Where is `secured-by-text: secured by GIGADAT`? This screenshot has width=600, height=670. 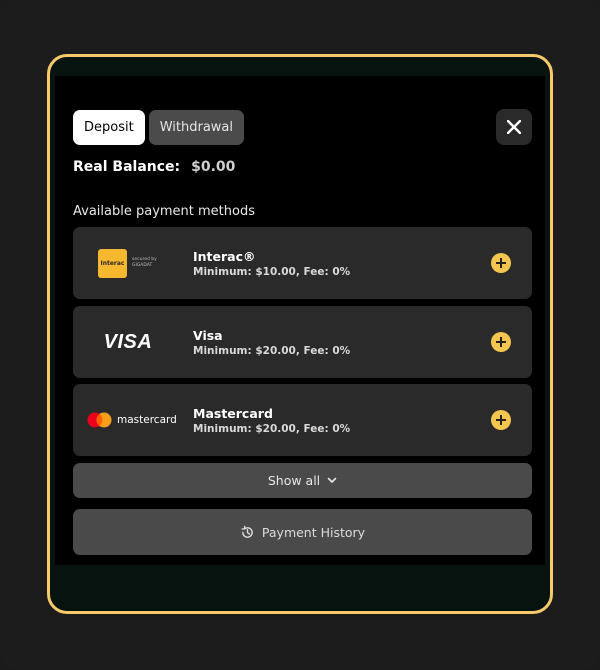
secured-by-text: secured by GIGADAT is located at coordinates (144, 262).